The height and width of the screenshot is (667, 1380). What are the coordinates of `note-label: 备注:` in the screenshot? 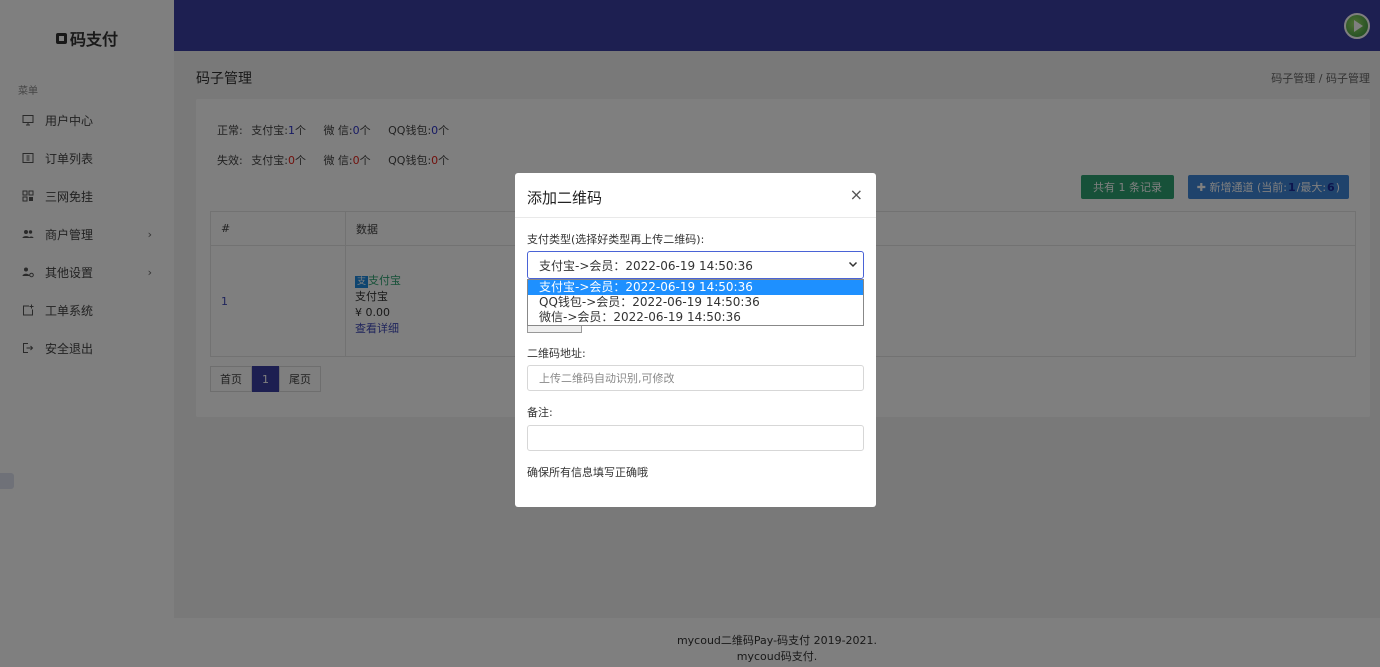 It's located at (540, 412).